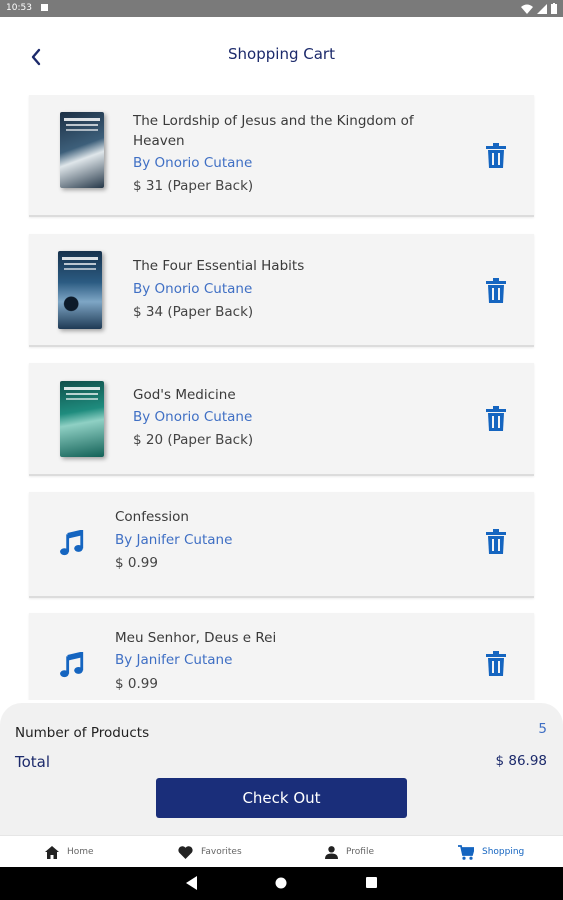 This screenshot has width=563, height=900. Describe the element at coordinates (281, 545) in the screenshot. I see `cart-item: Confession By Janifer Cutane $ 0.99` at that location.